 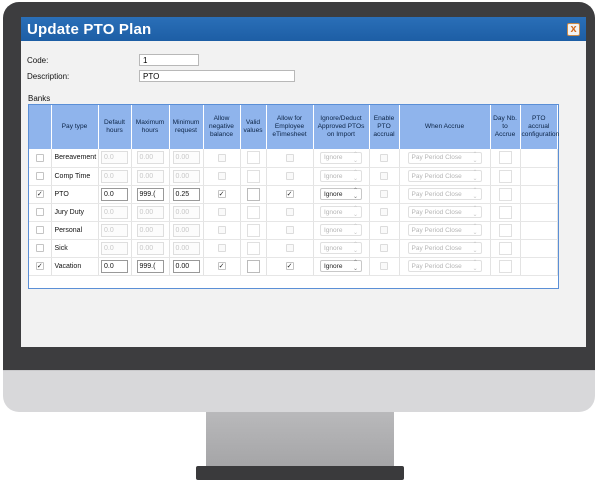 I want to click on valid-values-cell, so click(x=253, y=158).